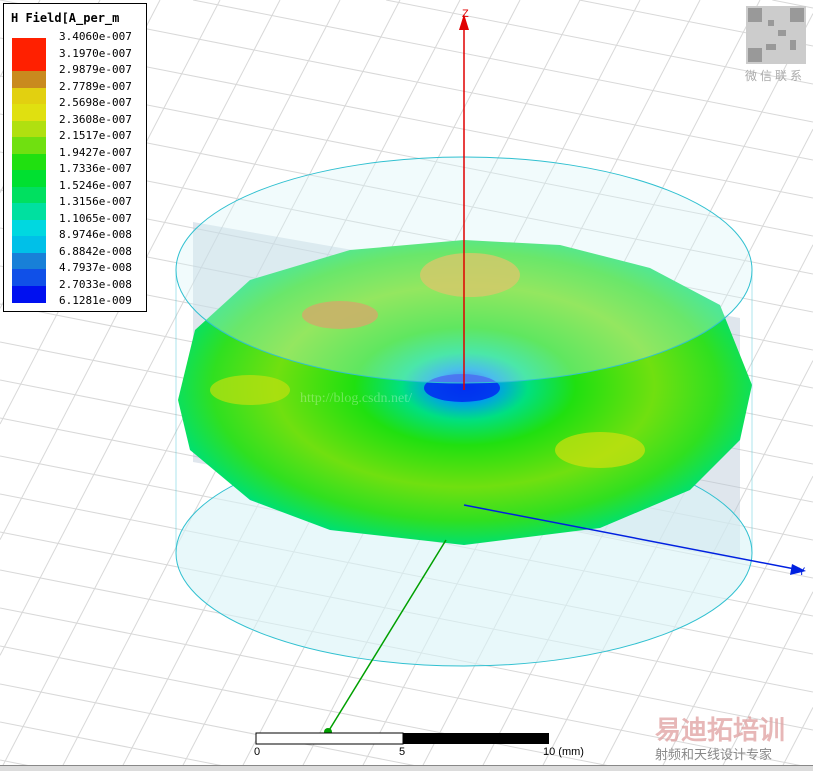 The width and height of the screenshot is (813, 771). I want to click on y-axis-label: Y, so click(802, 572).